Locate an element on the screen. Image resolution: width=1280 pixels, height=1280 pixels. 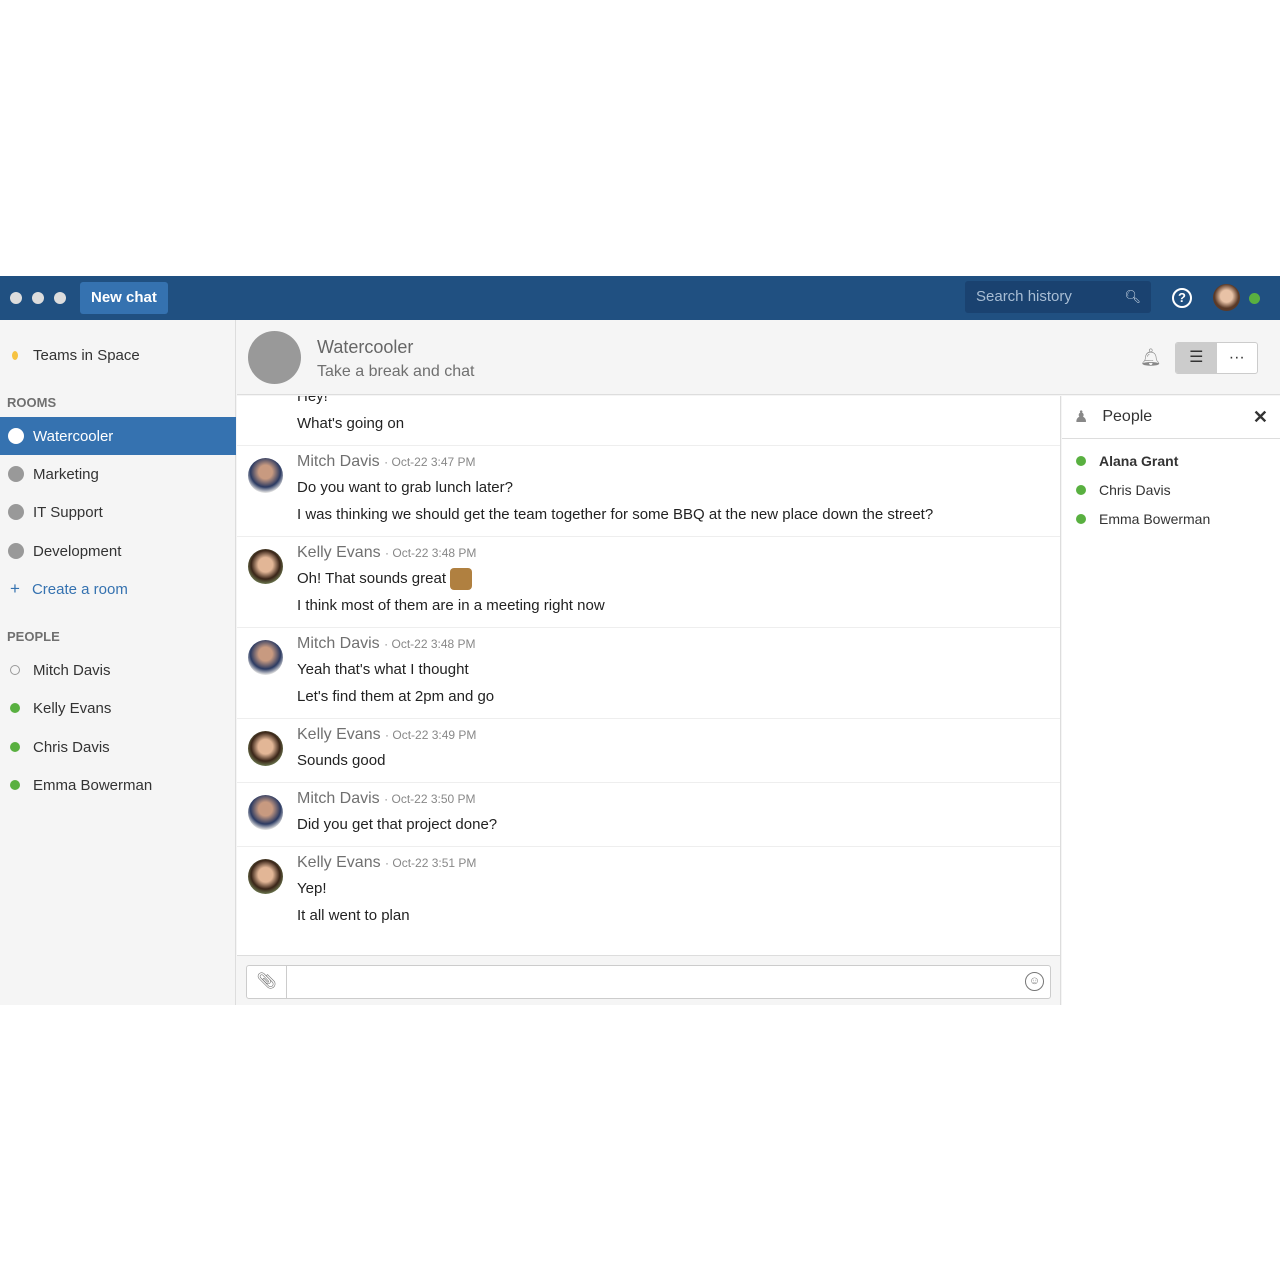
create-room-label: Create a room is located at coordinates (79, 589).